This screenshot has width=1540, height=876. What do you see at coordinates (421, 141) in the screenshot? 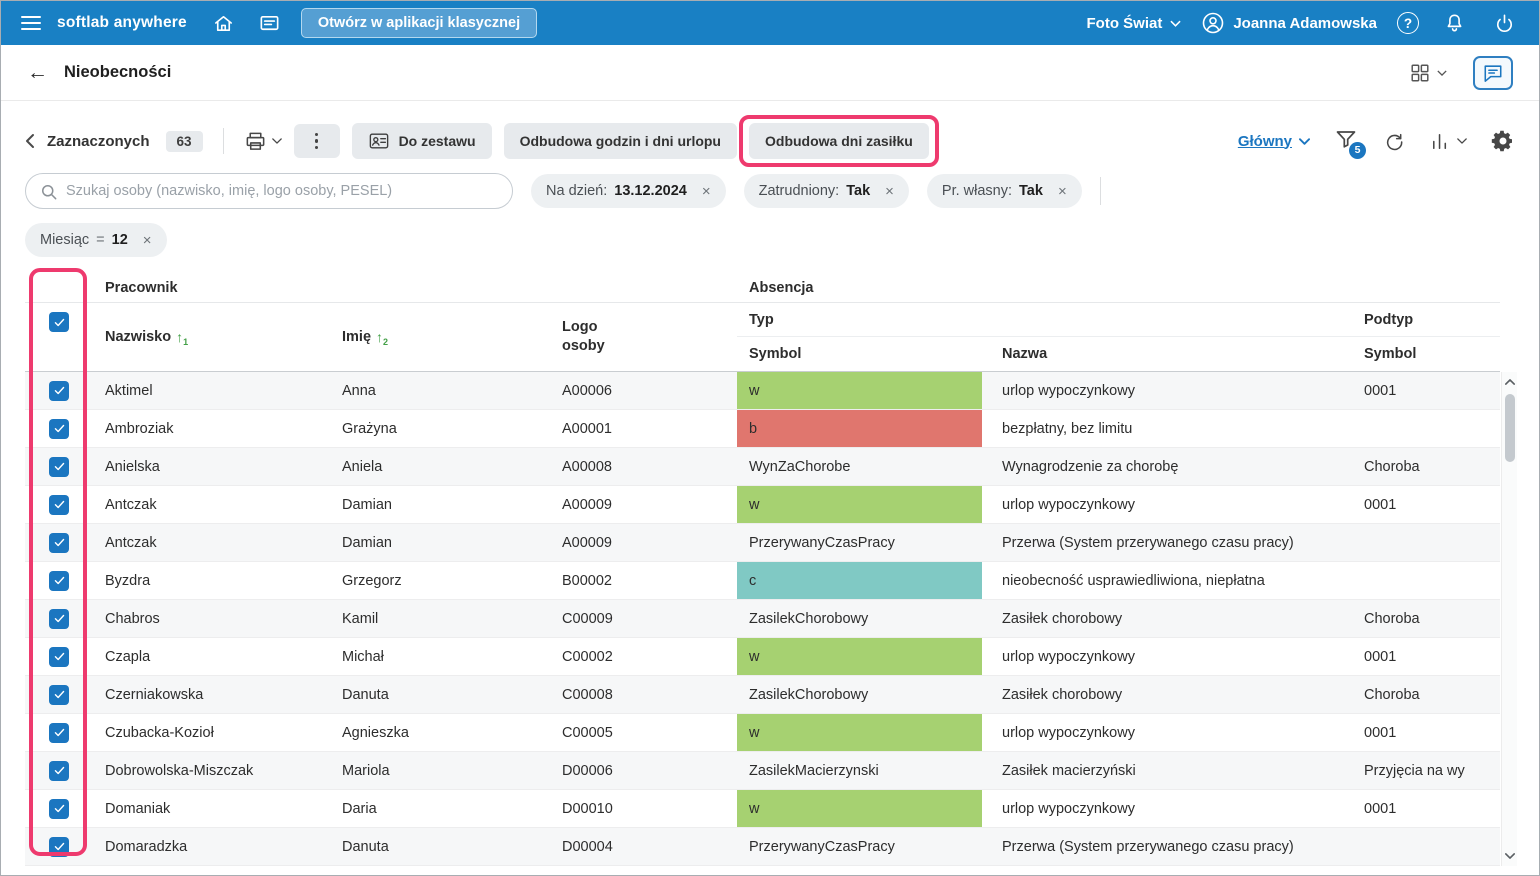
I see `do-zestawu-button: Do zestawu` at bounding box center [421, 141].